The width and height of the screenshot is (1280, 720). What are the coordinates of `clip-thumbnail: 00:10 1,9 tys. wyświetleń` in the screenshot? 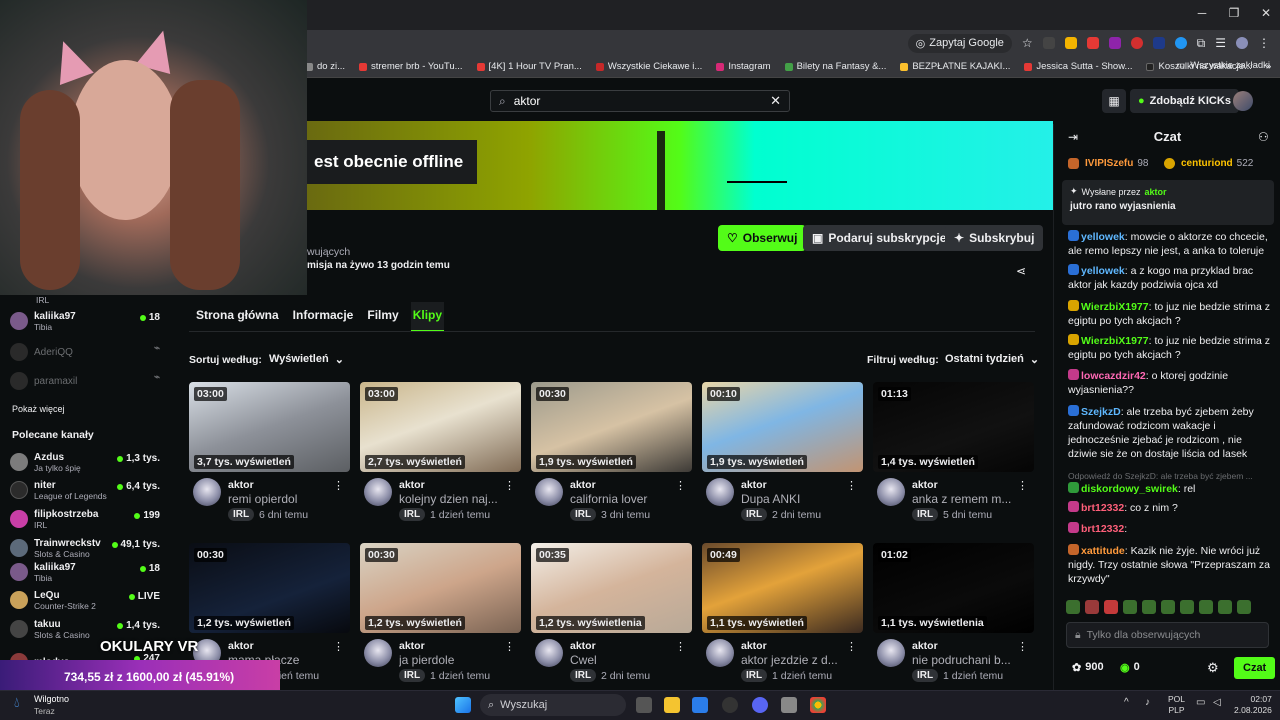 It's located at (782, 427).